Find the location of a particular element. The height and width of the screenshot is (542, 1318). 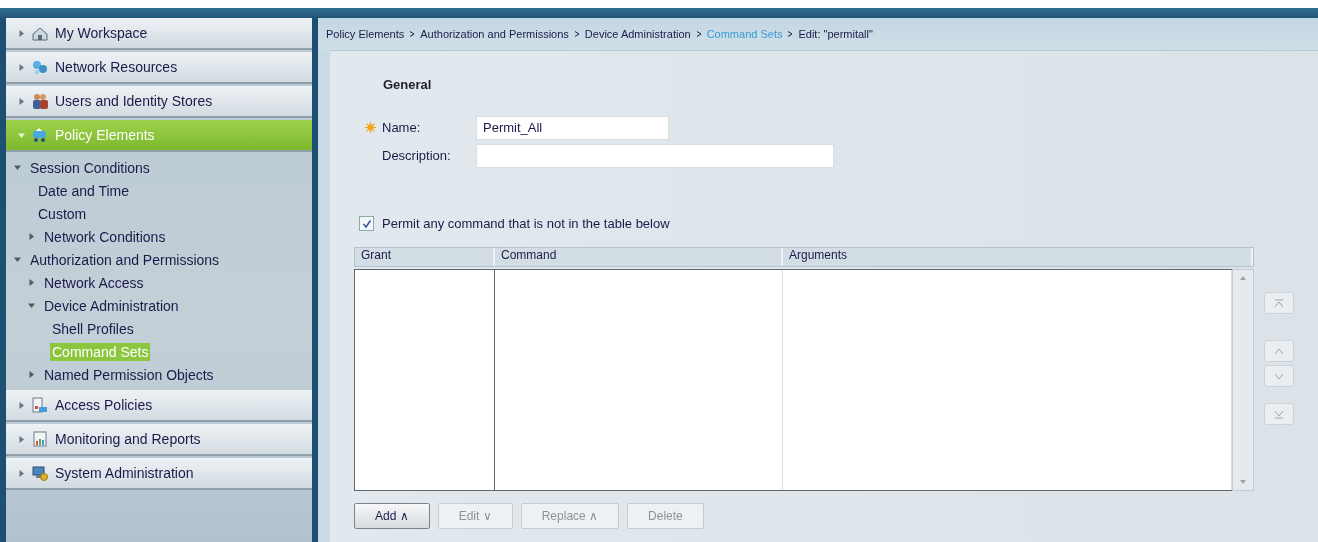

check-icon is located at coordinates (366, 223).